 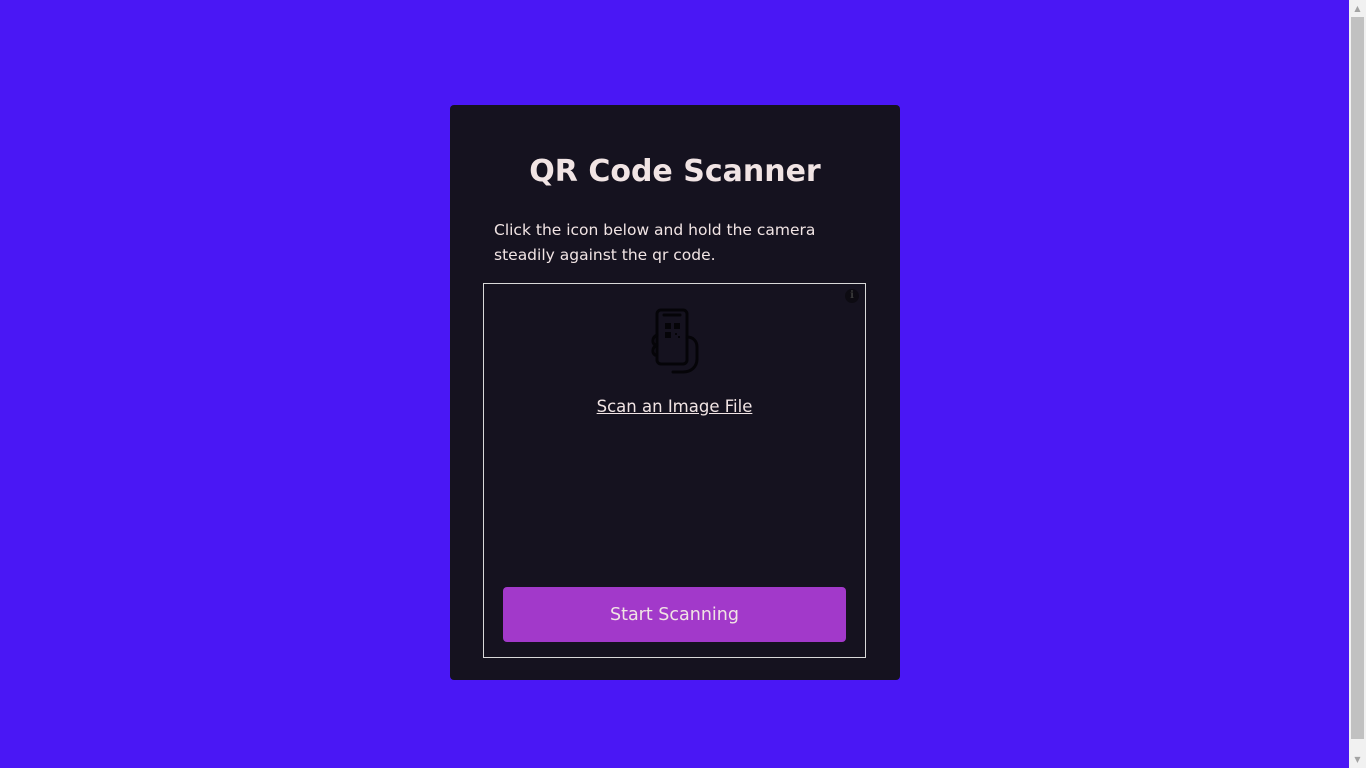 What do you see at coordinates (674, 614) in the screenshot?
I see `start-scanning-button: Start Scanning` at bounding box center [674, 614].